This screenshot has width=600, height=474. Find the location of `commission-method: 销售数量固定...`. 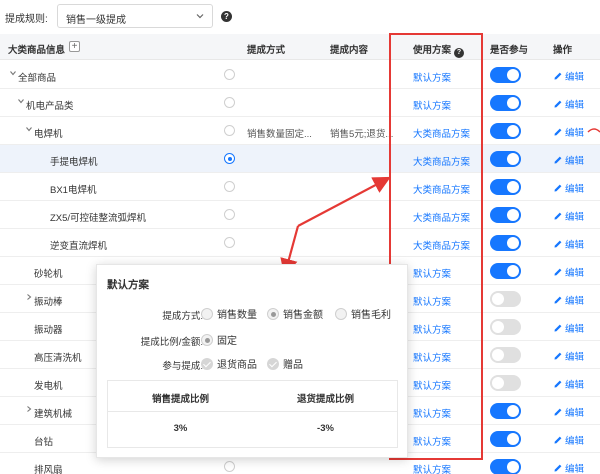

commission-method: 销售数量固定... is located at coordinates (279, 134).